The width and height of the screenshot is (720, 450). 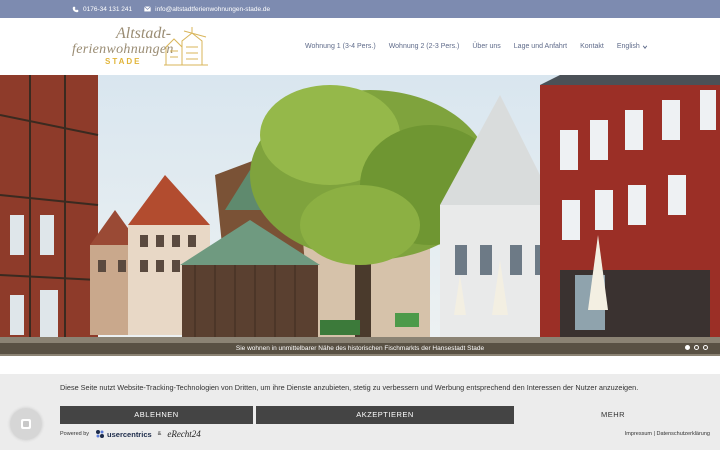 What do you see at coordinates (207, 9) in the screenshot?
I see `email-contact: info@altstadtferienwohnungen-stade.de` at bounding box center [207, 9].